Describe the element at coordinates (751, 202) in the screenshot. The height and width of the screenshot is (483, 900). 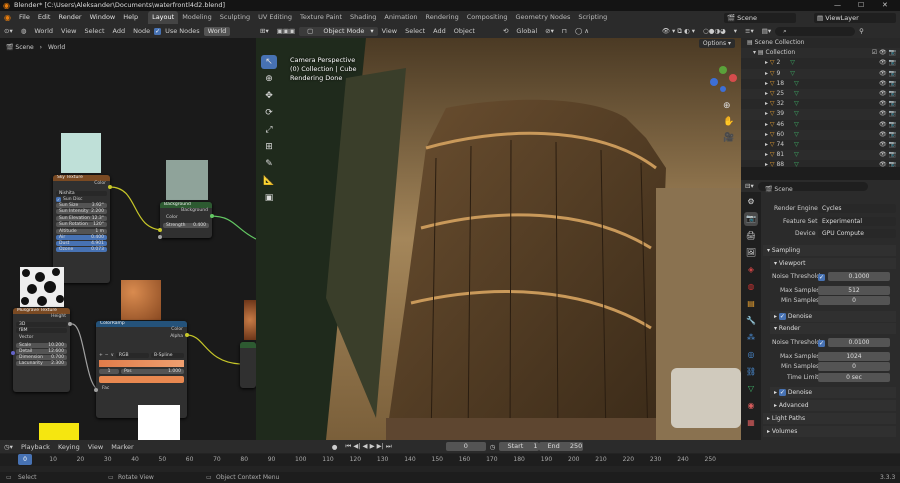
I see `tool-tab-icon: ⚙` at that location.